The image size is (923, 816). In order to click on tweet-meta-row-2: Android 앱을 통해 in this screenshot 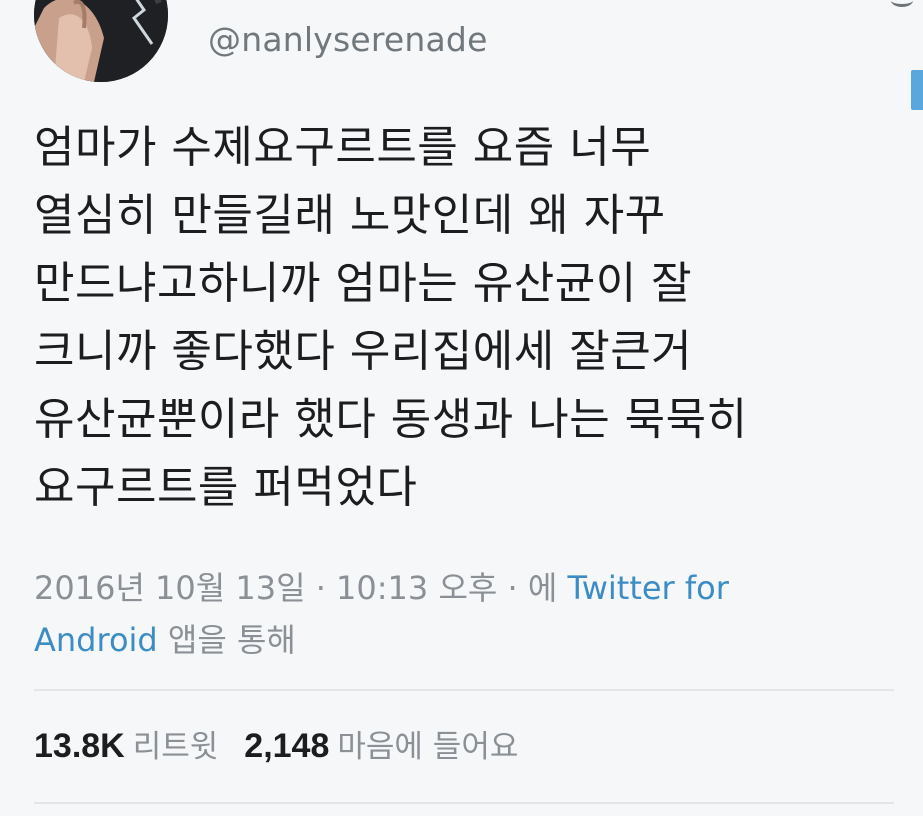, I will do `click(464, 640)`.